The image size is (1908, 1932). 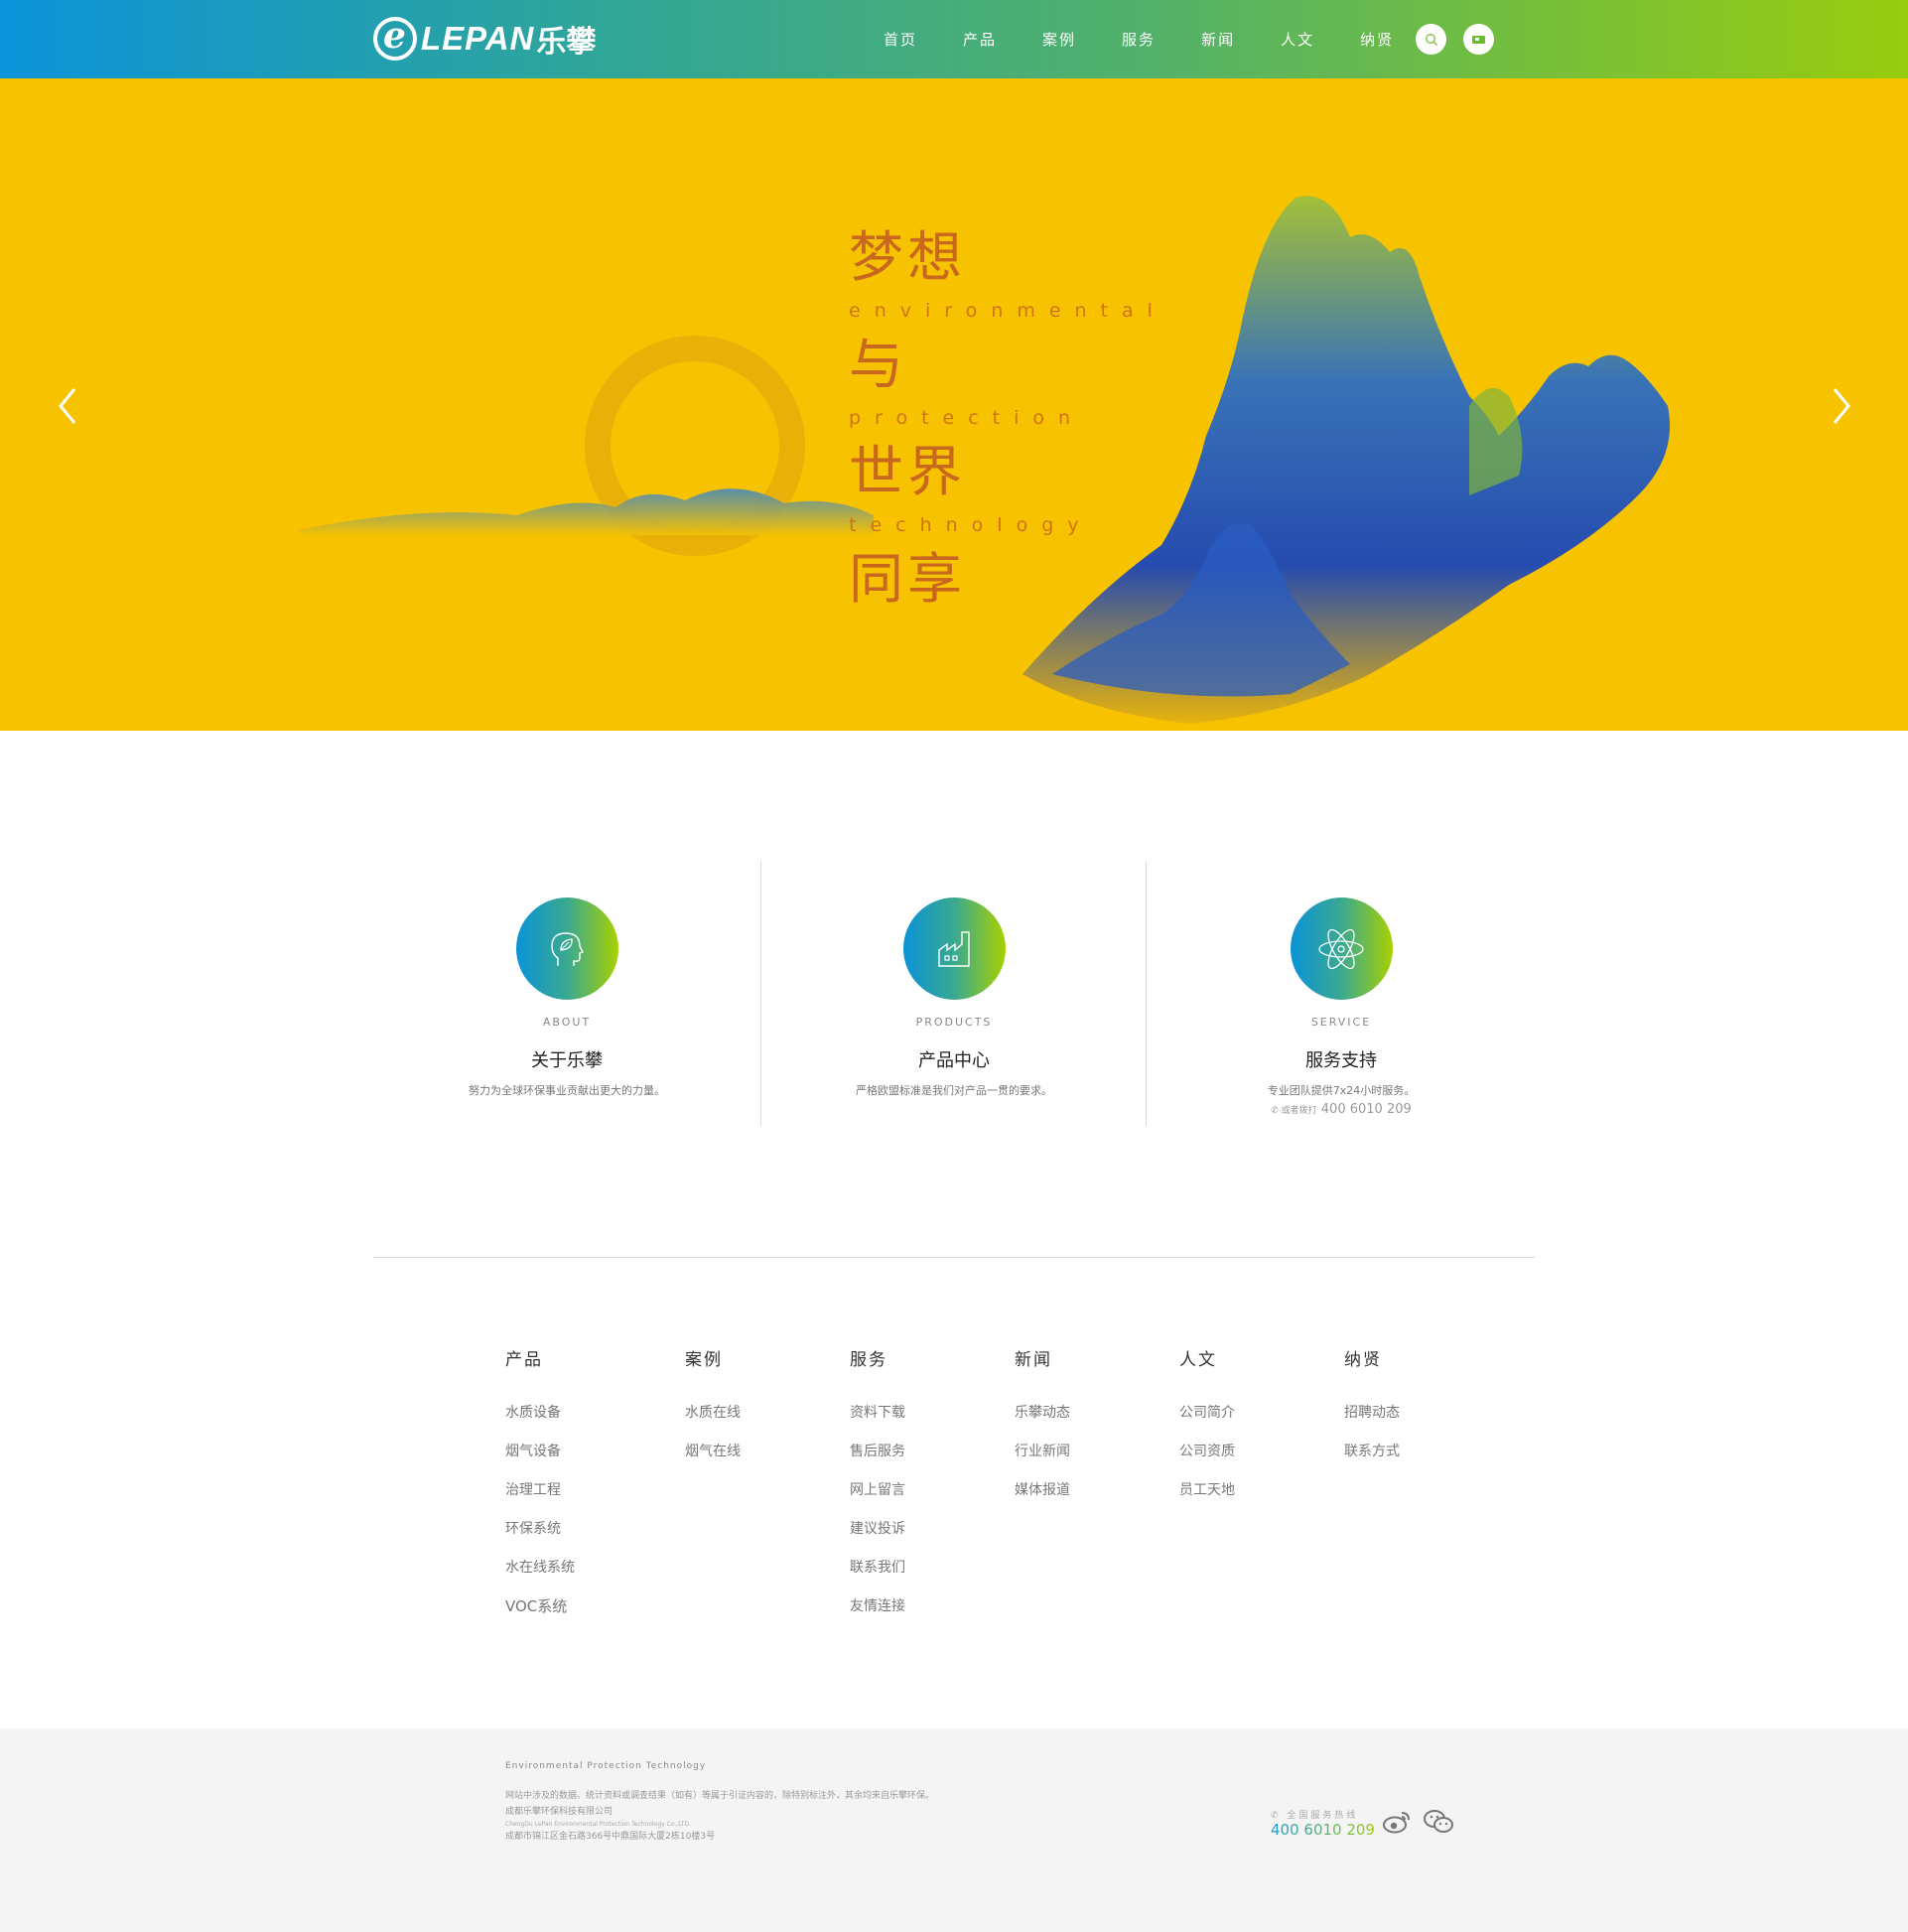 I want to click on footer-link: 招聘动态, so click(x=1372, y=1422).